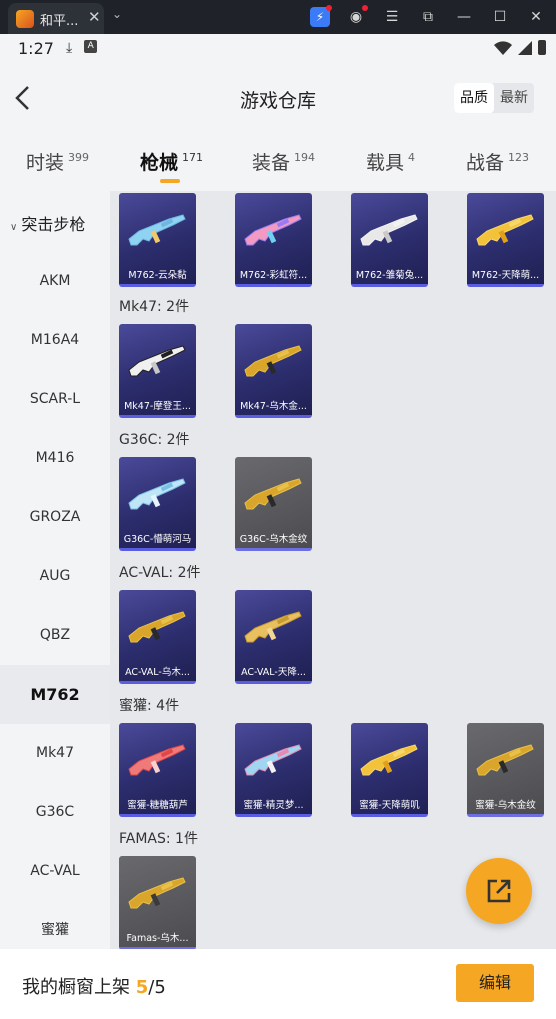  I want to click on sidebar-item: SCAR-L, so click(55, 399).